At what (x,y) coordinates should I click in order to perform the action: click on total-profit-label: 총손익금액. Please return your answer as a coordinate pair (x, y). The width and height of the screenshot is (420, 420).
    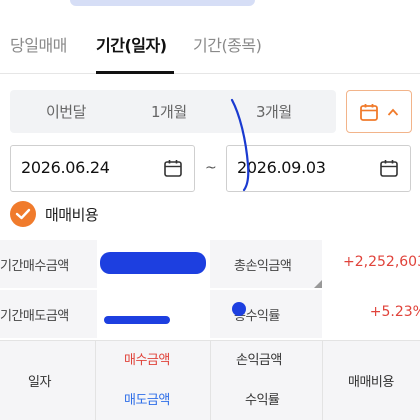
    Looking at the image, I should click on (263, 266).